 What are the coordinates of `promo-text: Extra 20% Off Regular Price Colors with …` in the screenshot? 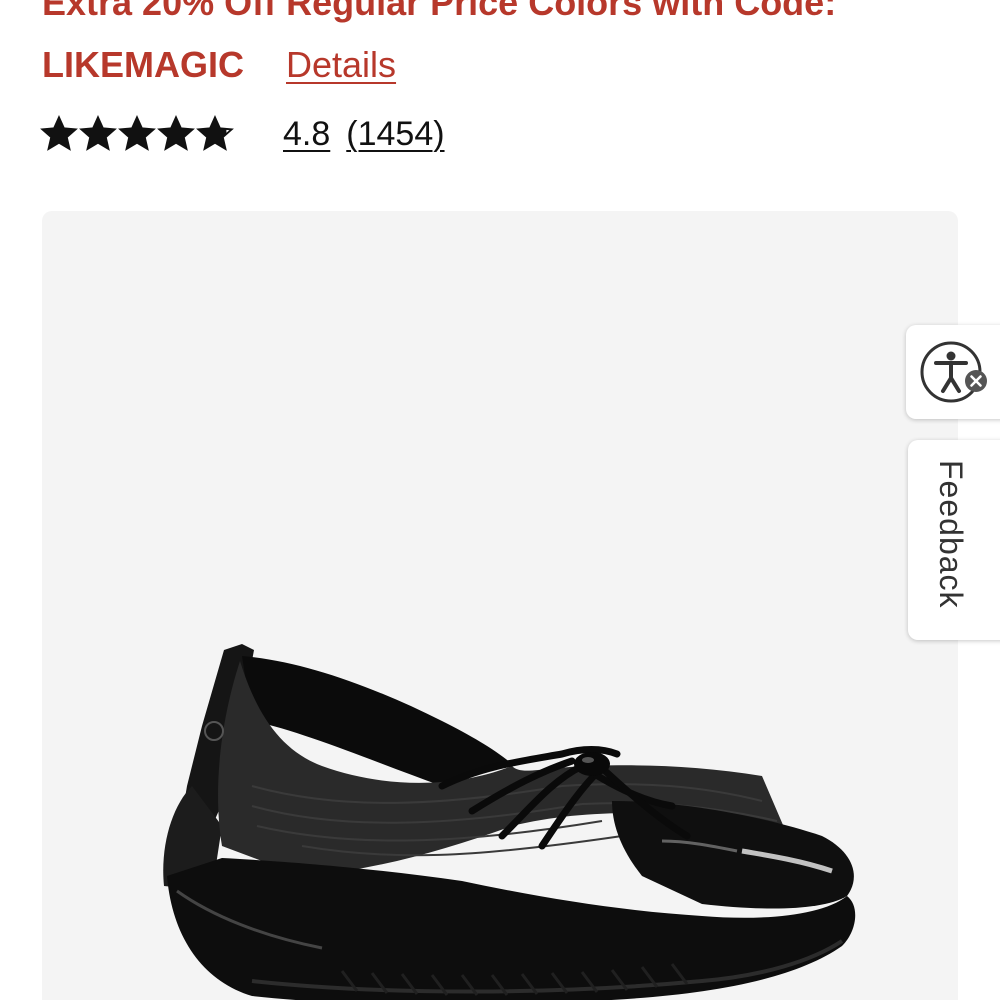 It's located at (439, 11).